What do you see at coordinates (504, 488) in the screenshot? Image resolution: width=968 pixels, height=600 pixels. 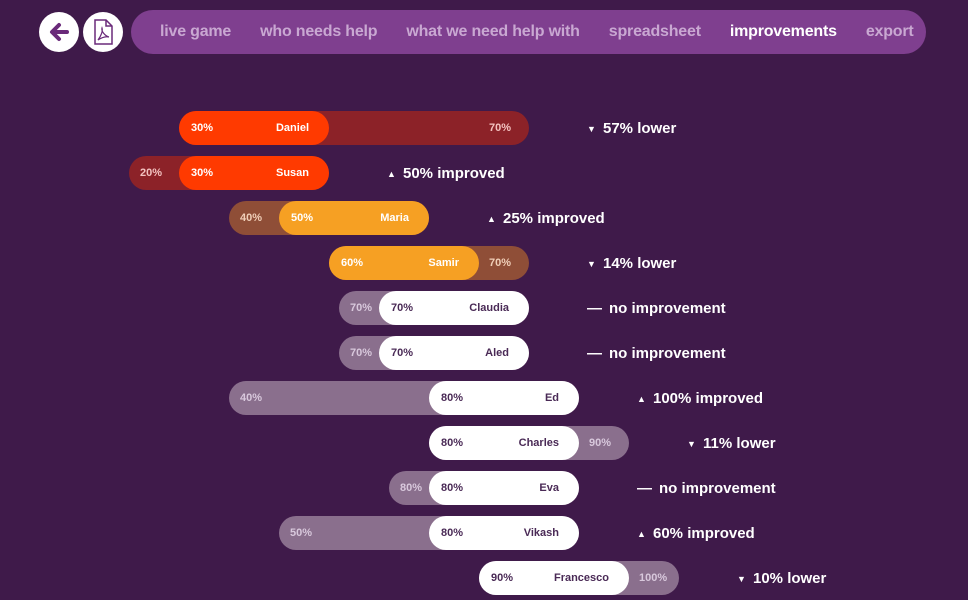 I see `current-score-pill: 80% Eva` at bounding box center [504, 488].